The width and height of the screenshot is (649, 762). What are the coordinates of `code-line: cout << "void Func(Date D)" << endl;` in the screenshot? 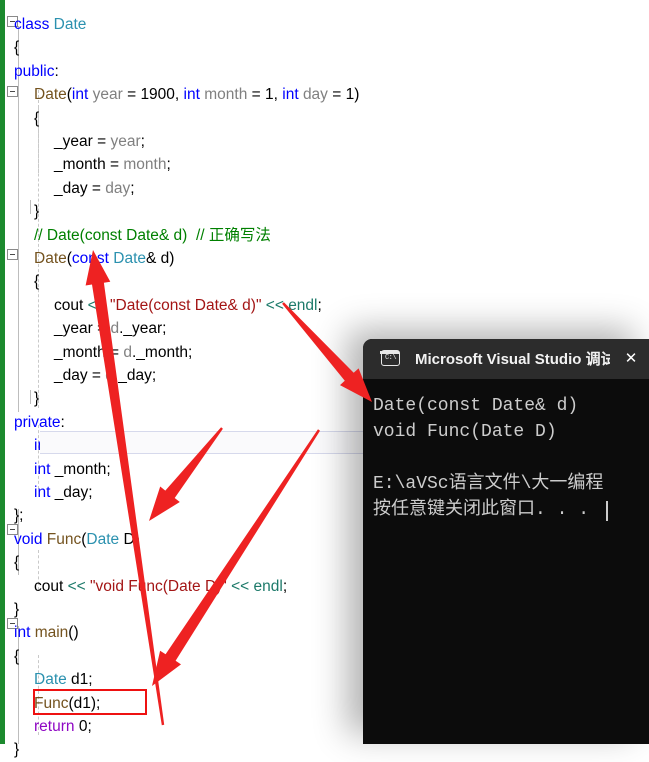 It's located at (160, 587).